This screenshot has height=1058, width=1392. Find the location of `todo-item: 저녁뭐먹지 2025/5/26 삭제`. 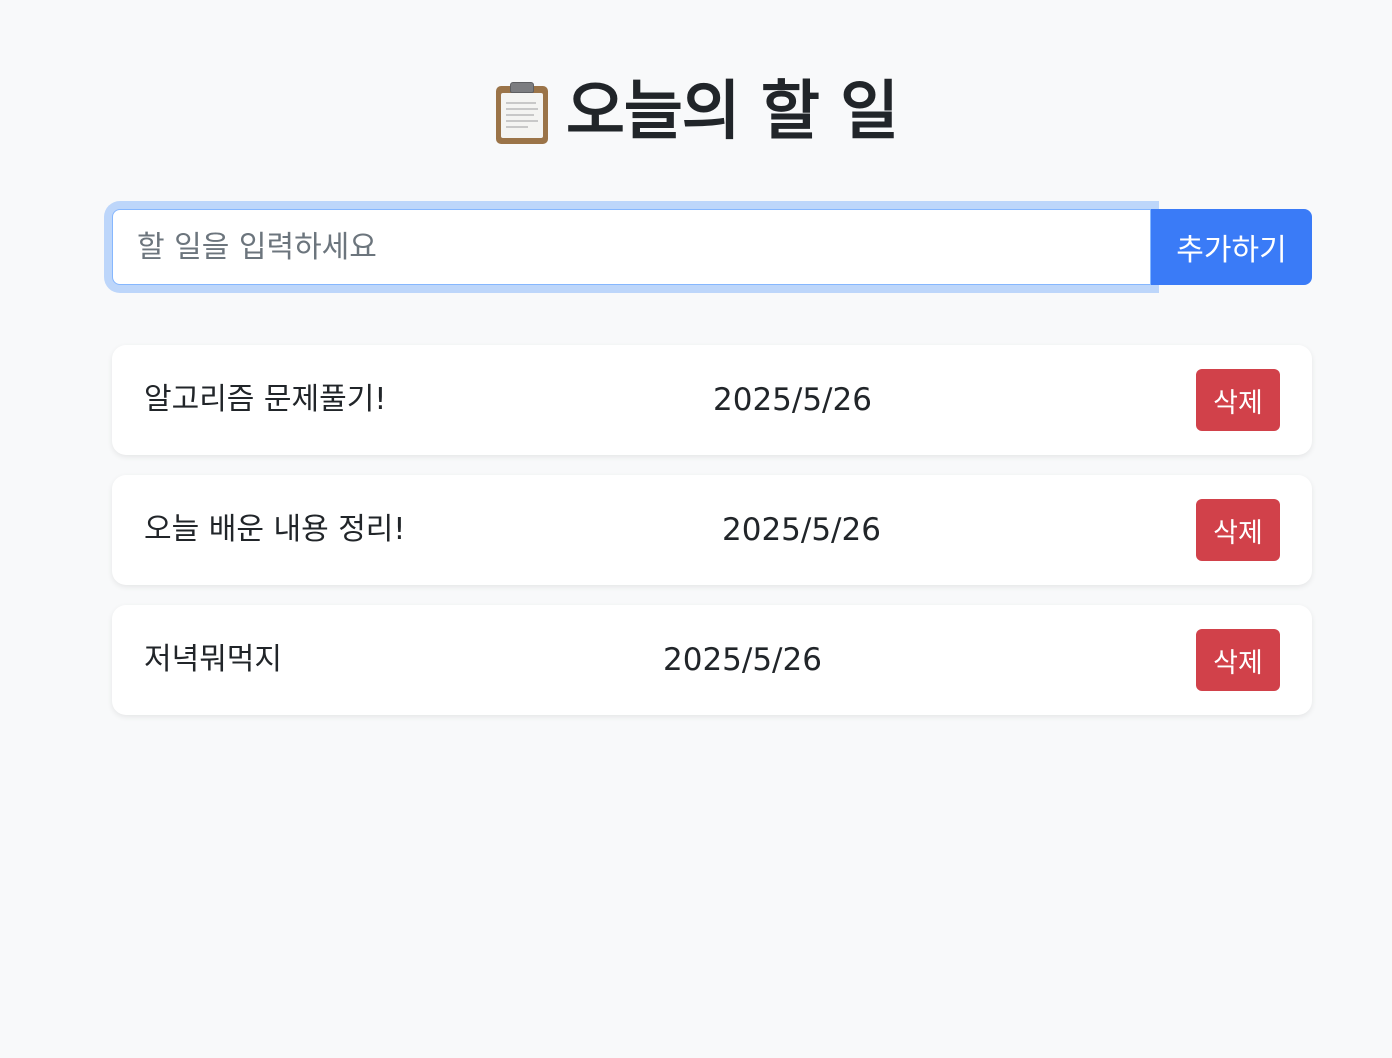

todo-item: 저녁뭐먹지 2025/5/26 삭제 is located at coordinates (712, 660).